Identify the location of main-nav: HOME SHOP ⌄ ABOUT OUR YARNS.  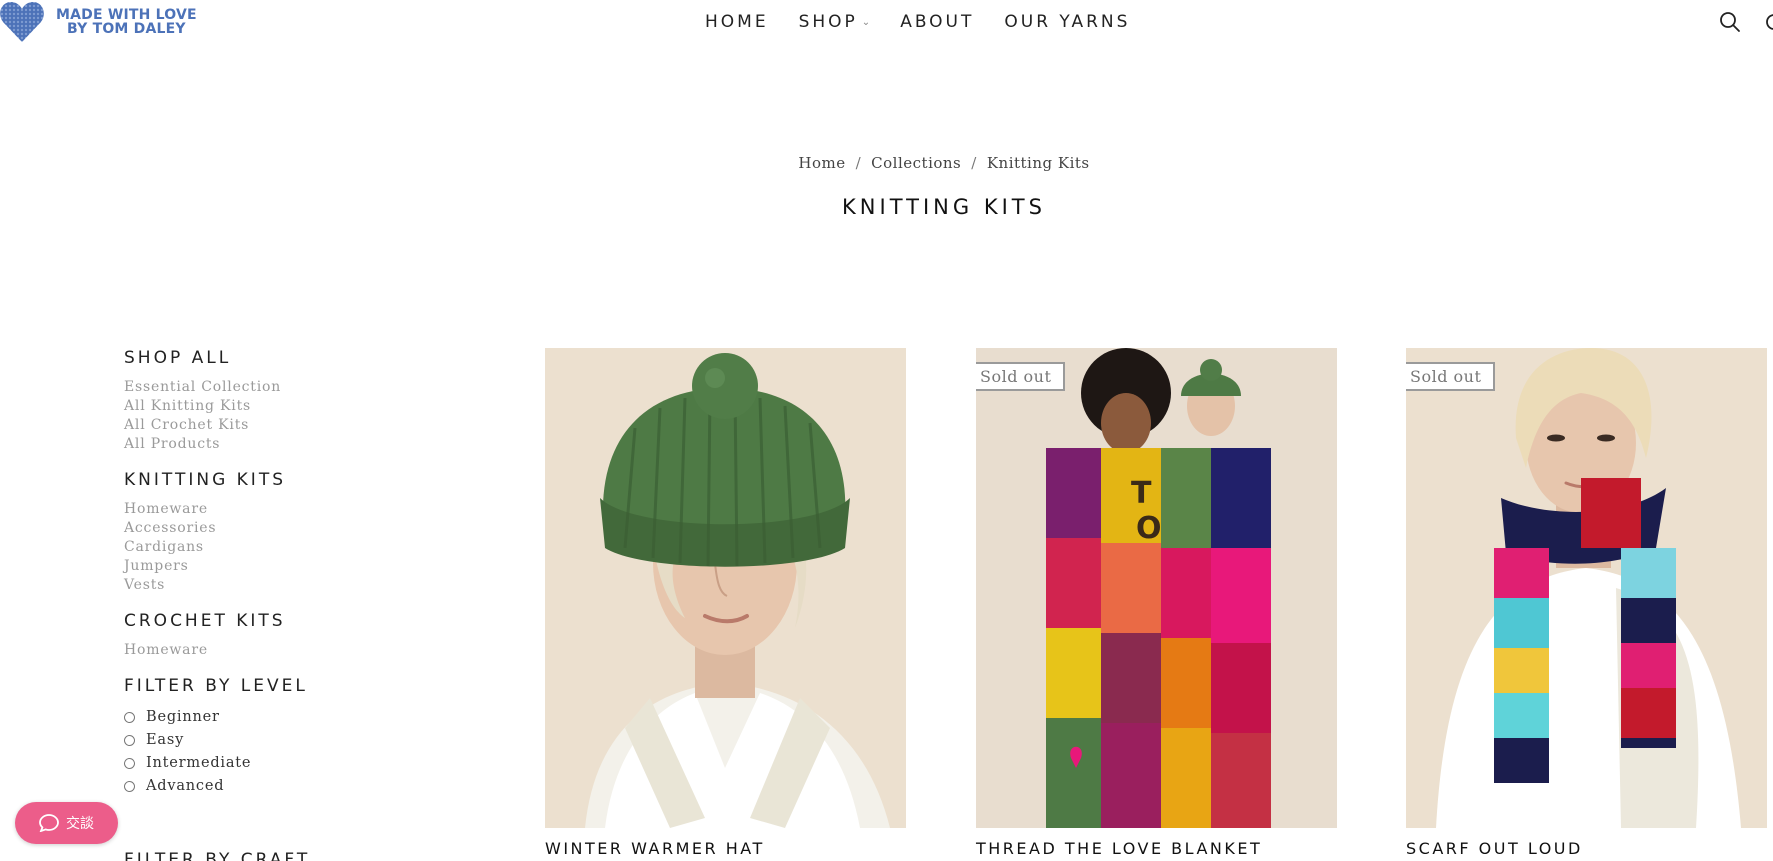
(932, 22).